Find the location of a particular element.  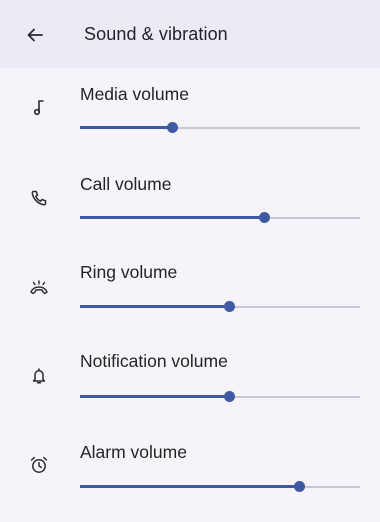

ring-volume-label: Ring volume is located at coordinates (129, 272).